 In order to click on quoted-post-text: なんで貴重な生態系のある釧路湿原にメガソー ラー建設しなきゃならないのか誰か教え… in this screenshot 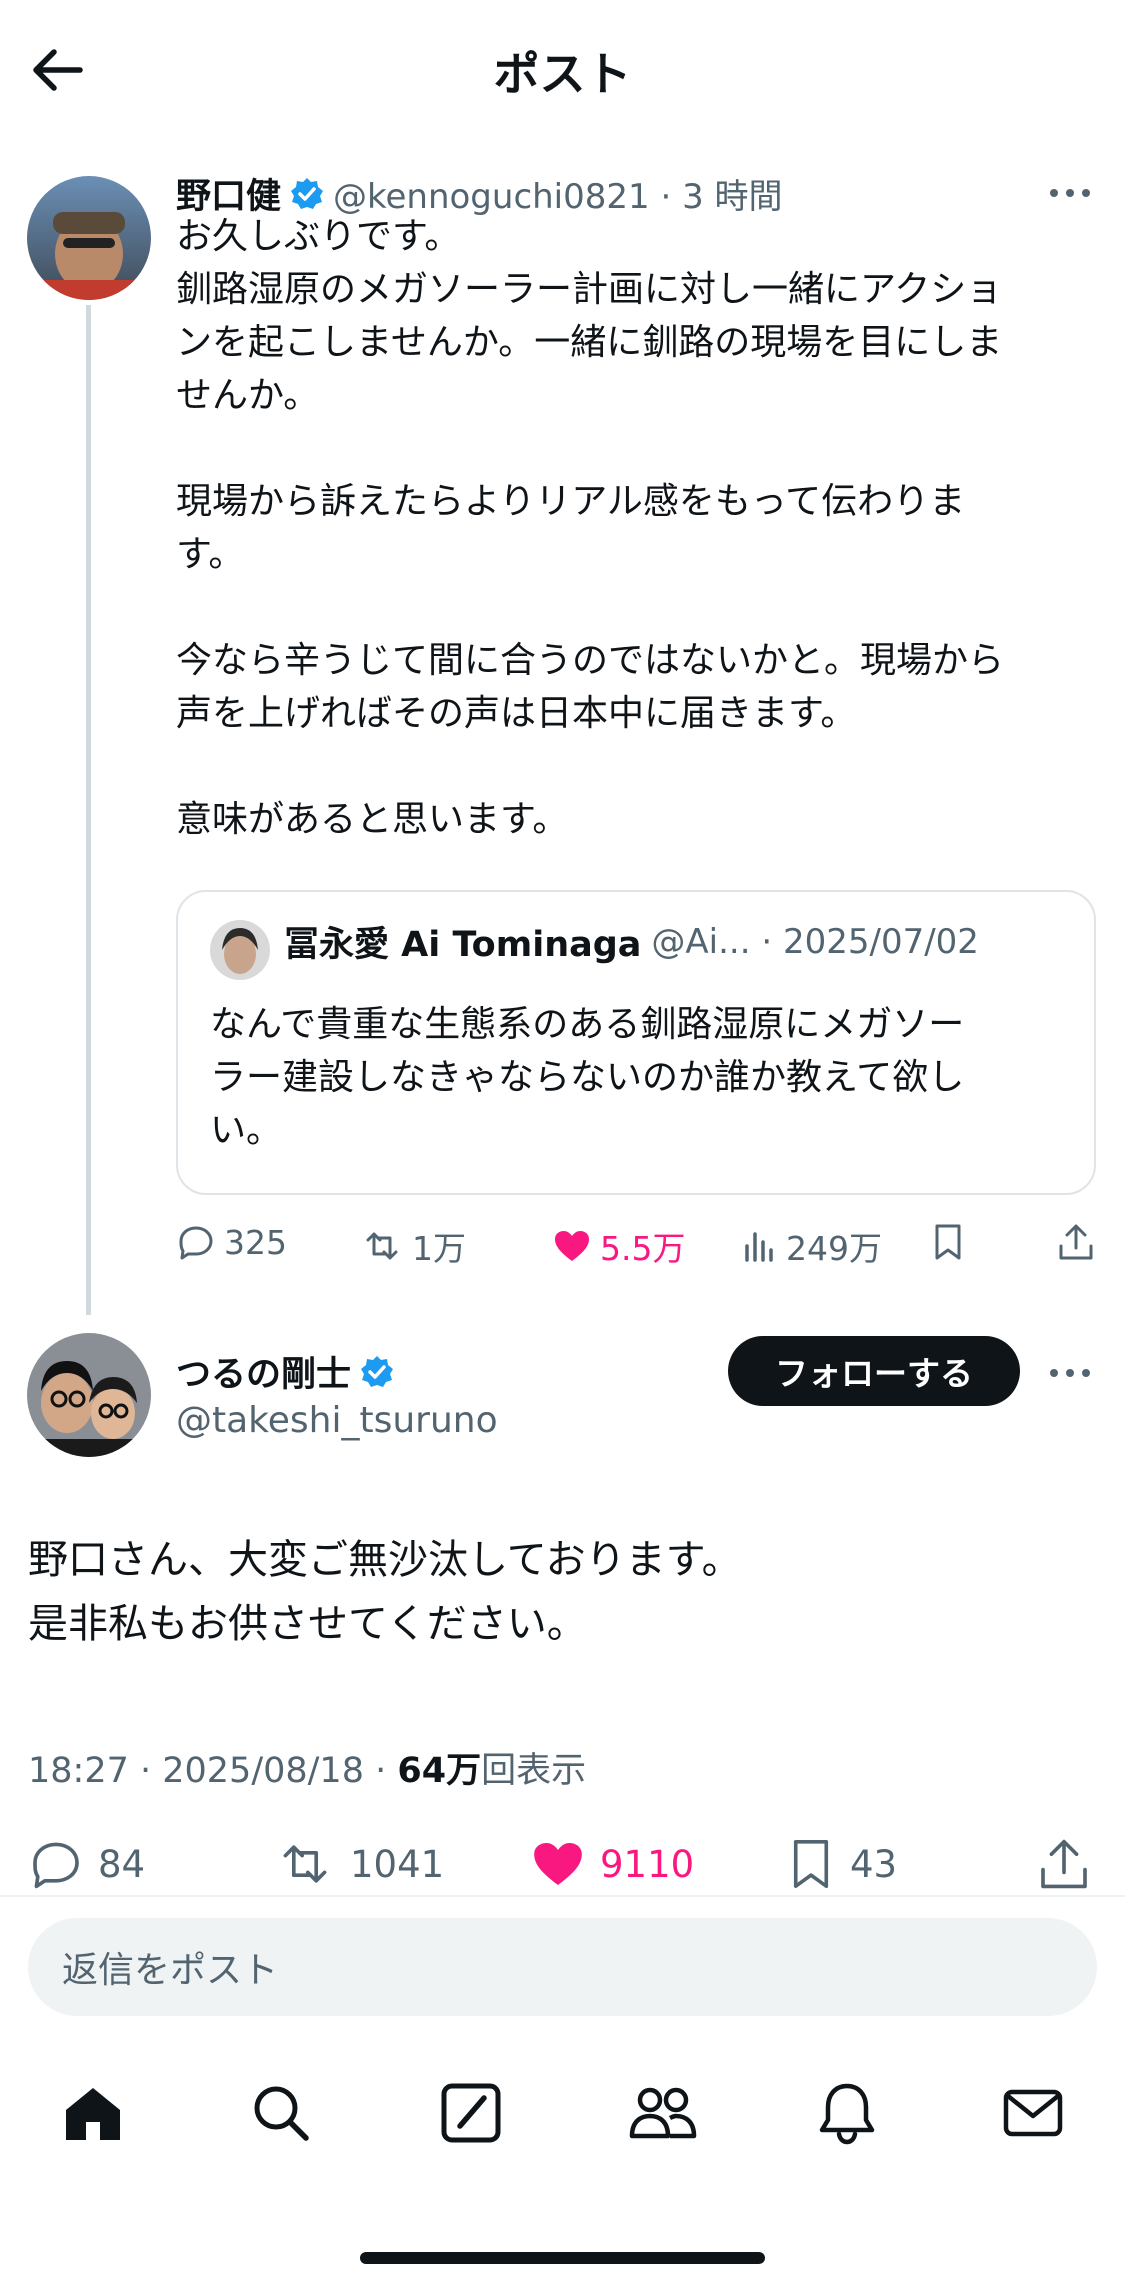, I will do `click(587, 1077)`.